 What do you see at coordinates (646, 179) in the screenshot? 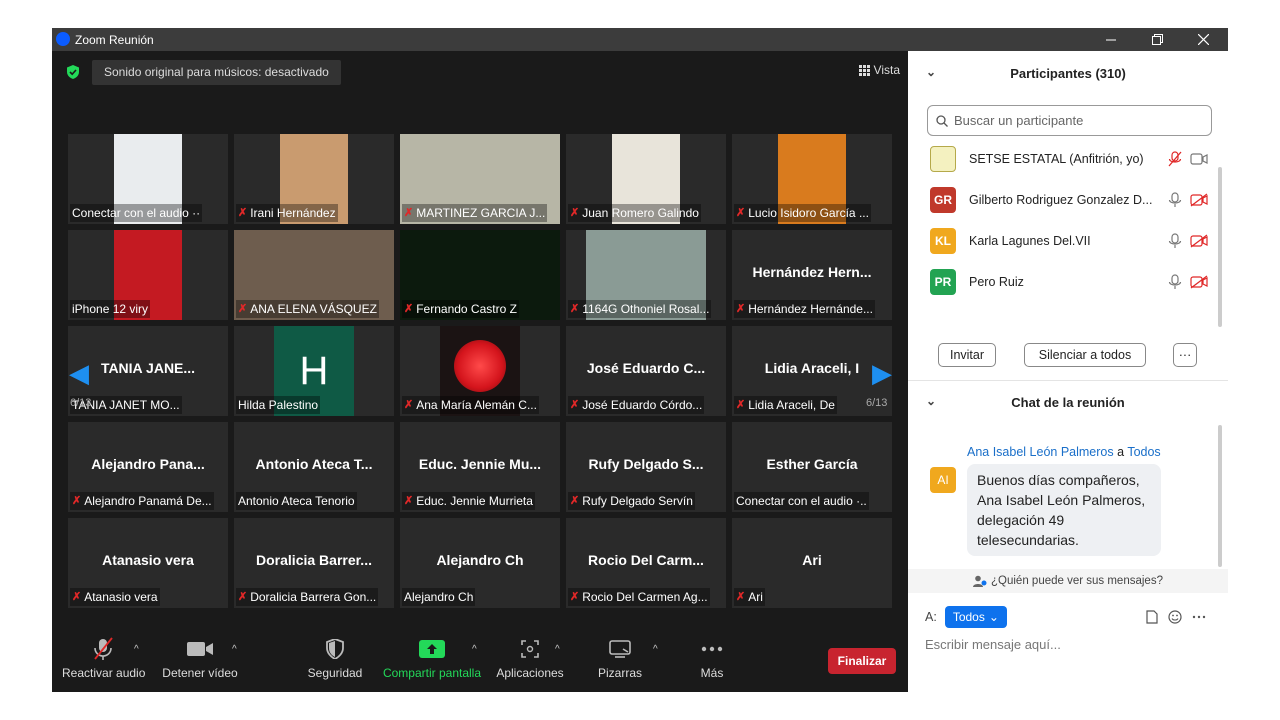
I see `video-tile: ✗ Juan Romero Galindo` at bounding box center [646, 179].